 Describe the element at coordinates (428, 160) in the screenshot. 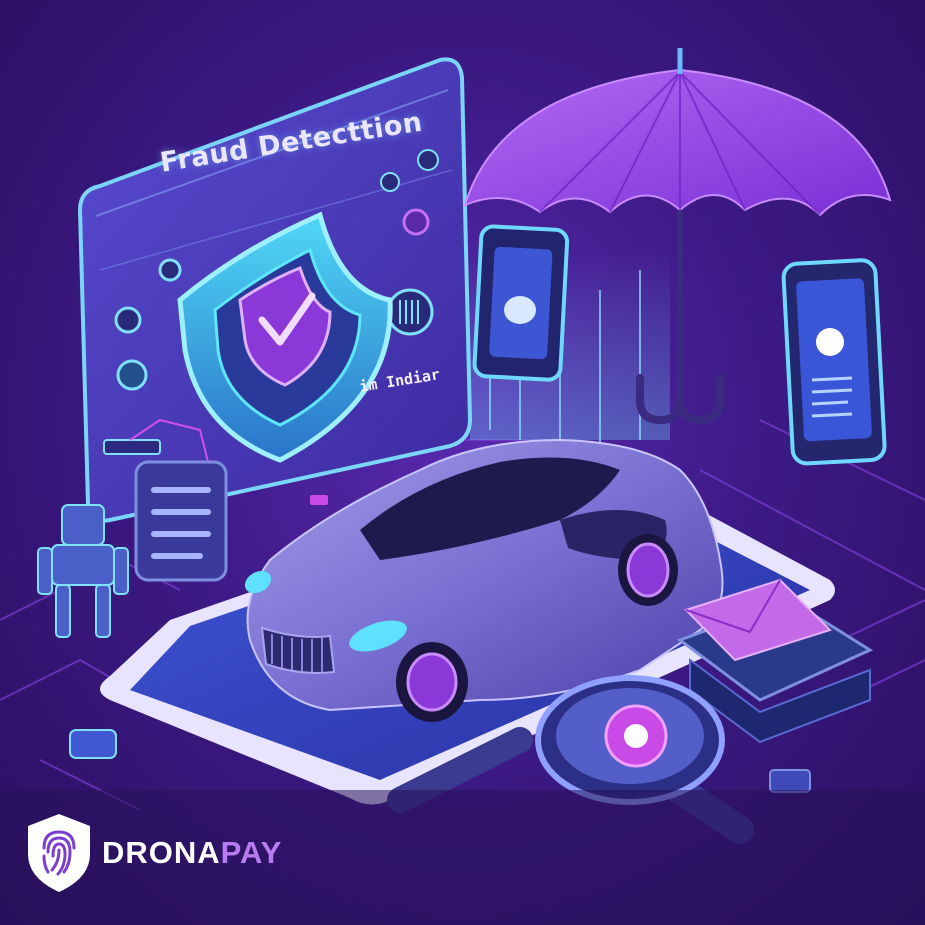

I see `panel-eye-icon` at that location.